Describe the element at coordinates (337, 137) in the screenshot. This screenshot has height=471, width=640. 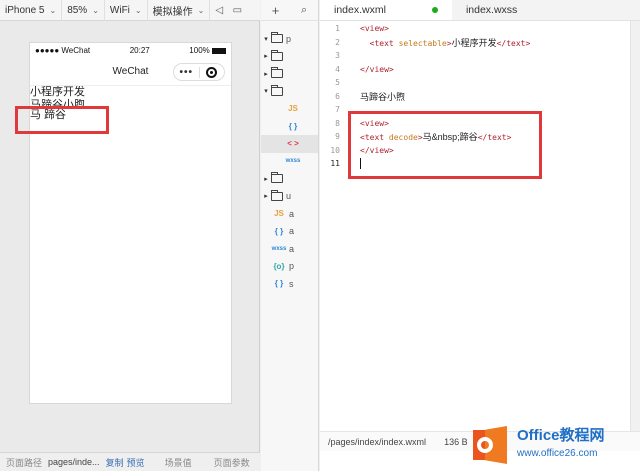
I see `line-number: 9` at that location.